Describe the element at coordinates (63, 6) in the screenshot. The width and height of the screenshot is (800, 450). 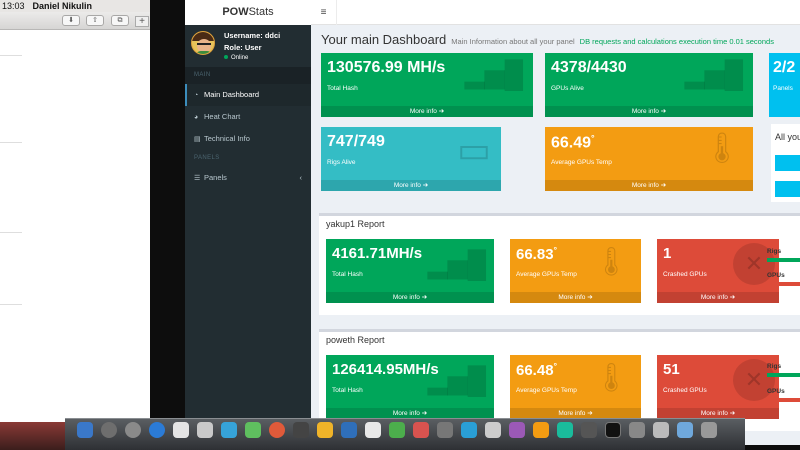
I see `menubar-user: Daniel Nikulin` at that location.